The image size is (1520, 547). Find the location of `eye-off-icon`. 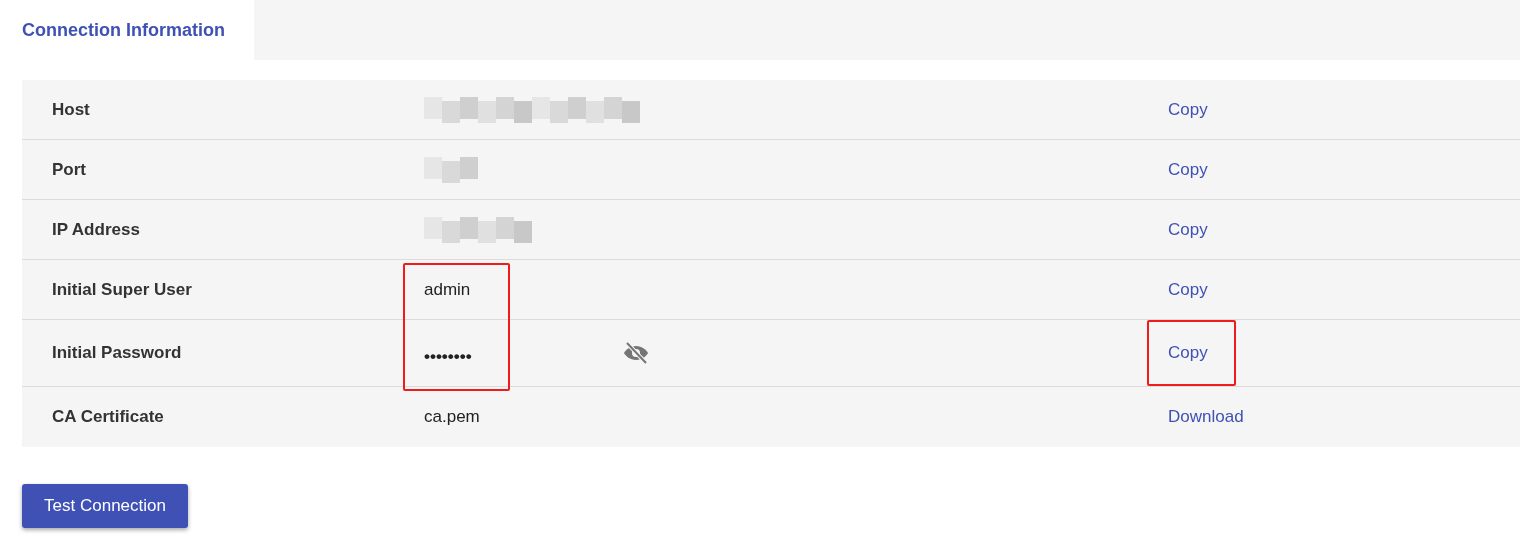

eye-off-icon is located at coordinates (635, 353).